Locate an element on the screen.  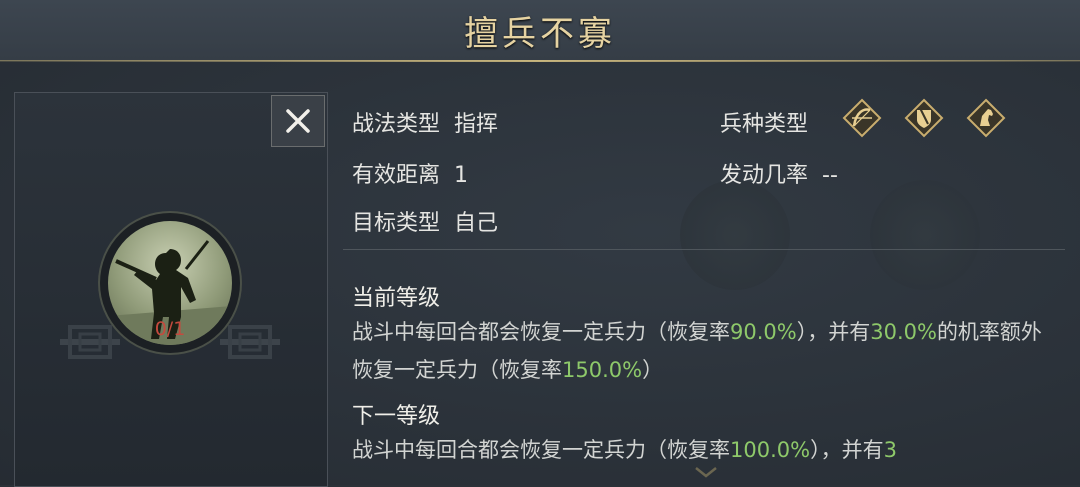
next-text-2: ），并有 is located at coordinates (847, 450).